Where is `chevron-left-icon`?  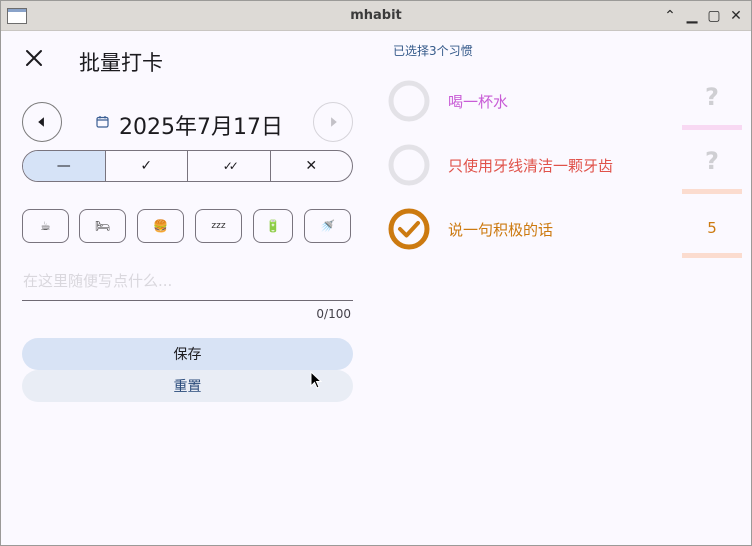 chevron-left-icon is located at coordinates (41, 122).